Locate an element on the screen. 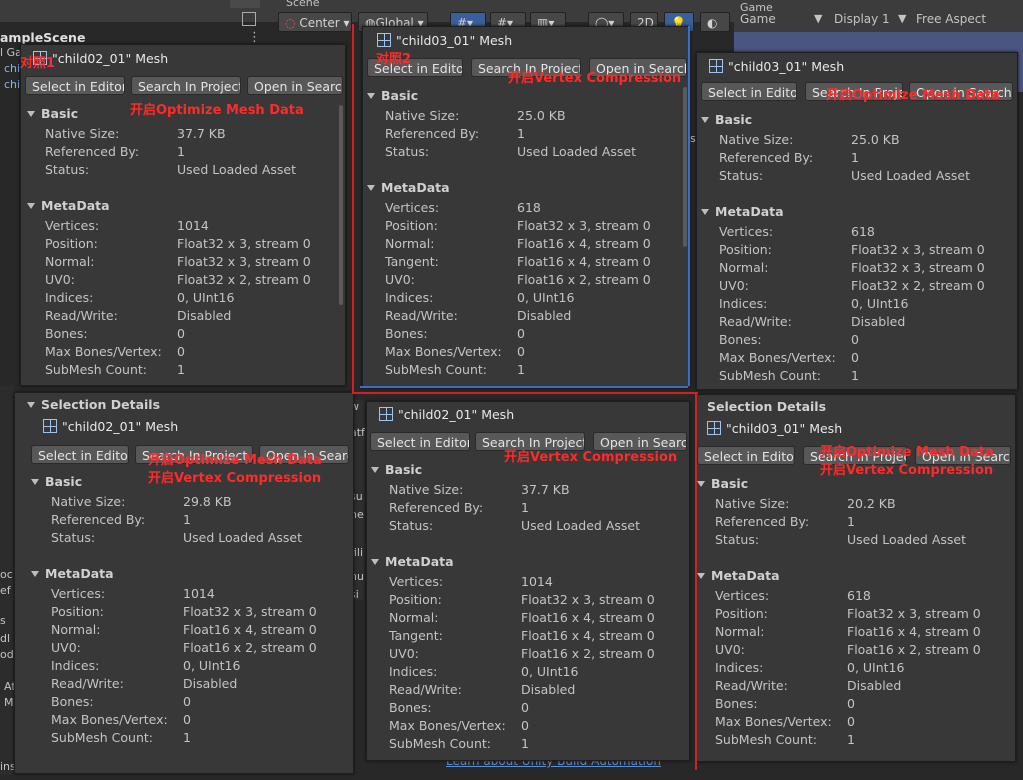 This screenshot has height=780, width=1023. hierarchy-item: l Ga is located at coordinates (11, 52).